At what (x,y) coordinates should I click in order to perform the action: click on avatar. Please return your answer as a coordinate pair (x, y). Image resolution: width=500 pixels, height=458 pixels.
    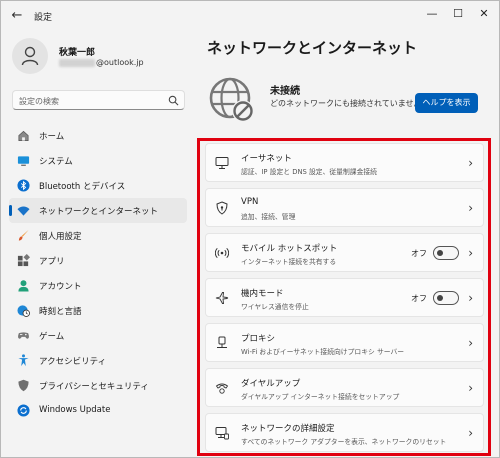
    Looking at the image, I should click on (30, 56).